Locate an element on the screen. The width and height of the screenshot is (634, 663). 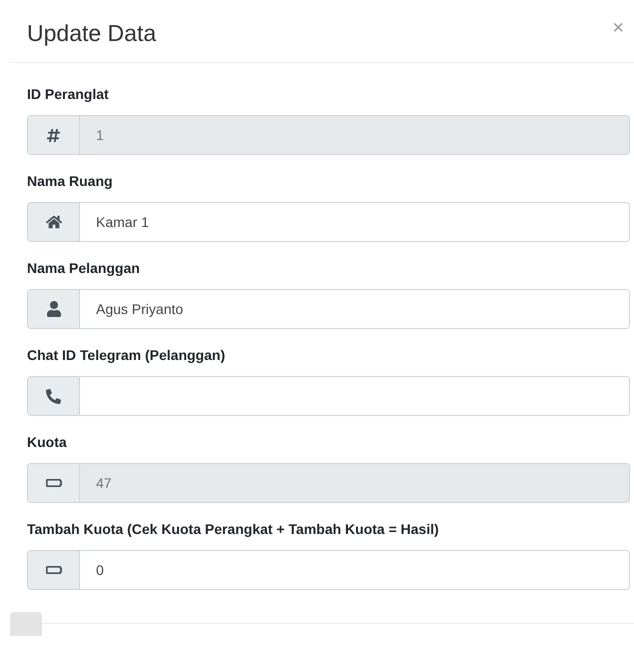
field-label: Nama Pelanggan is located at coordinates (84, 268).